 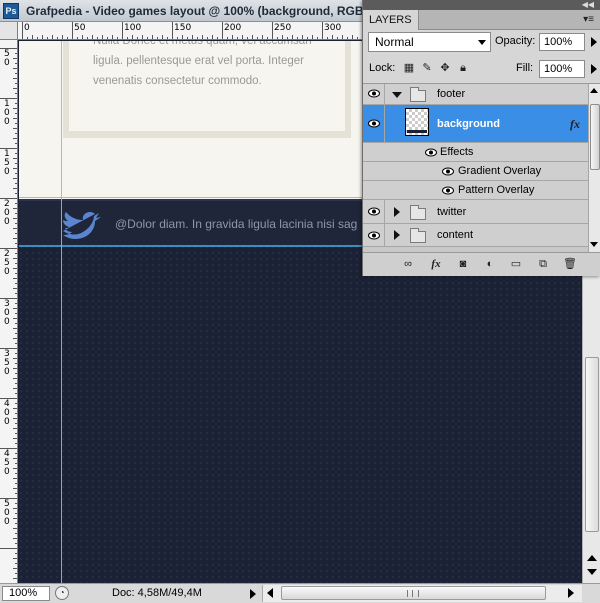 What do you see at coordinates (588, 19) in the screenshot?
I see `panel-menu-icon: ▾≡` at bounding box center [588, 19].